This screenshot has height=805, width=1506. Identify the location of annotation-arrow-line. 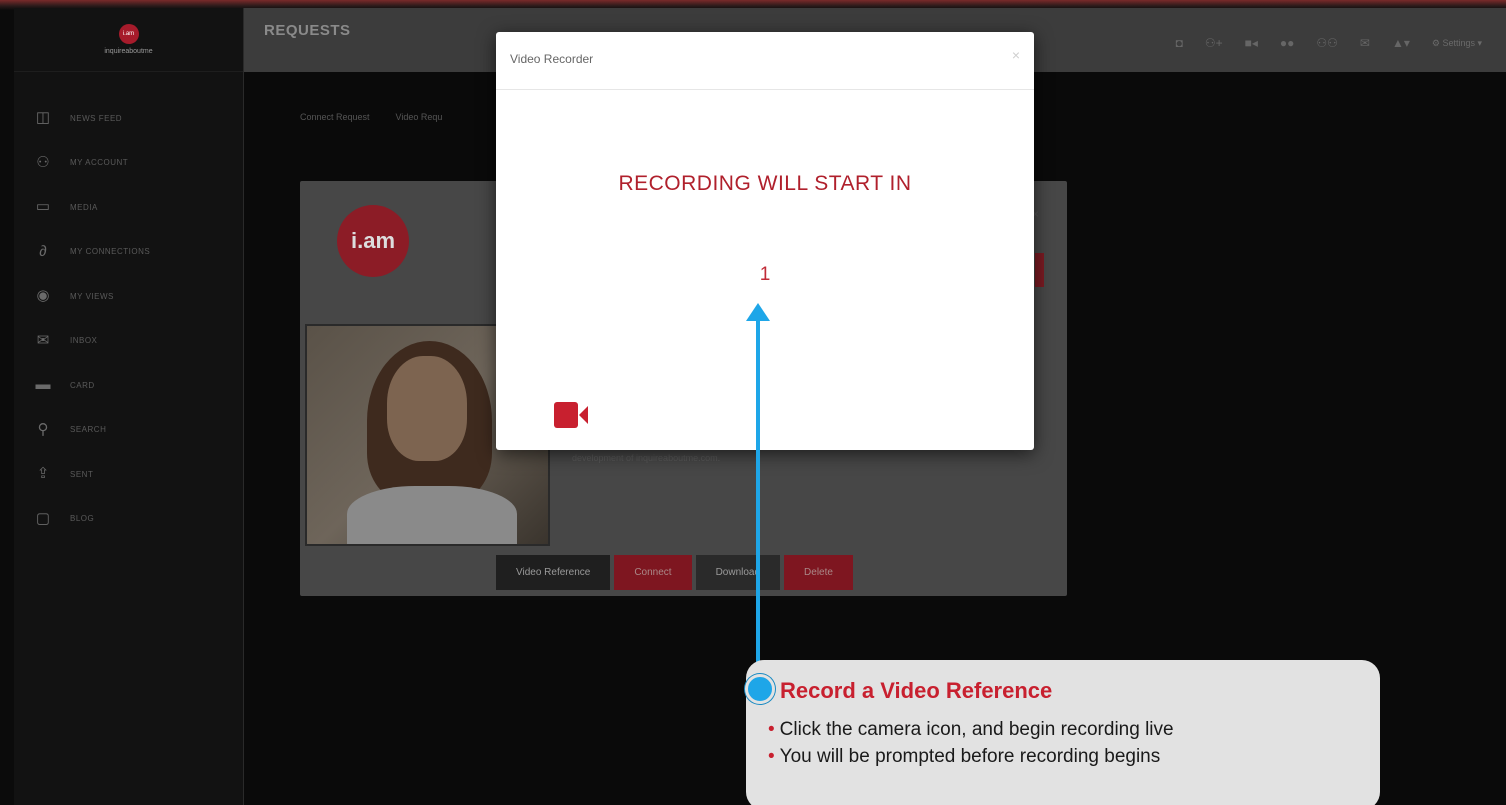
(758, 503).